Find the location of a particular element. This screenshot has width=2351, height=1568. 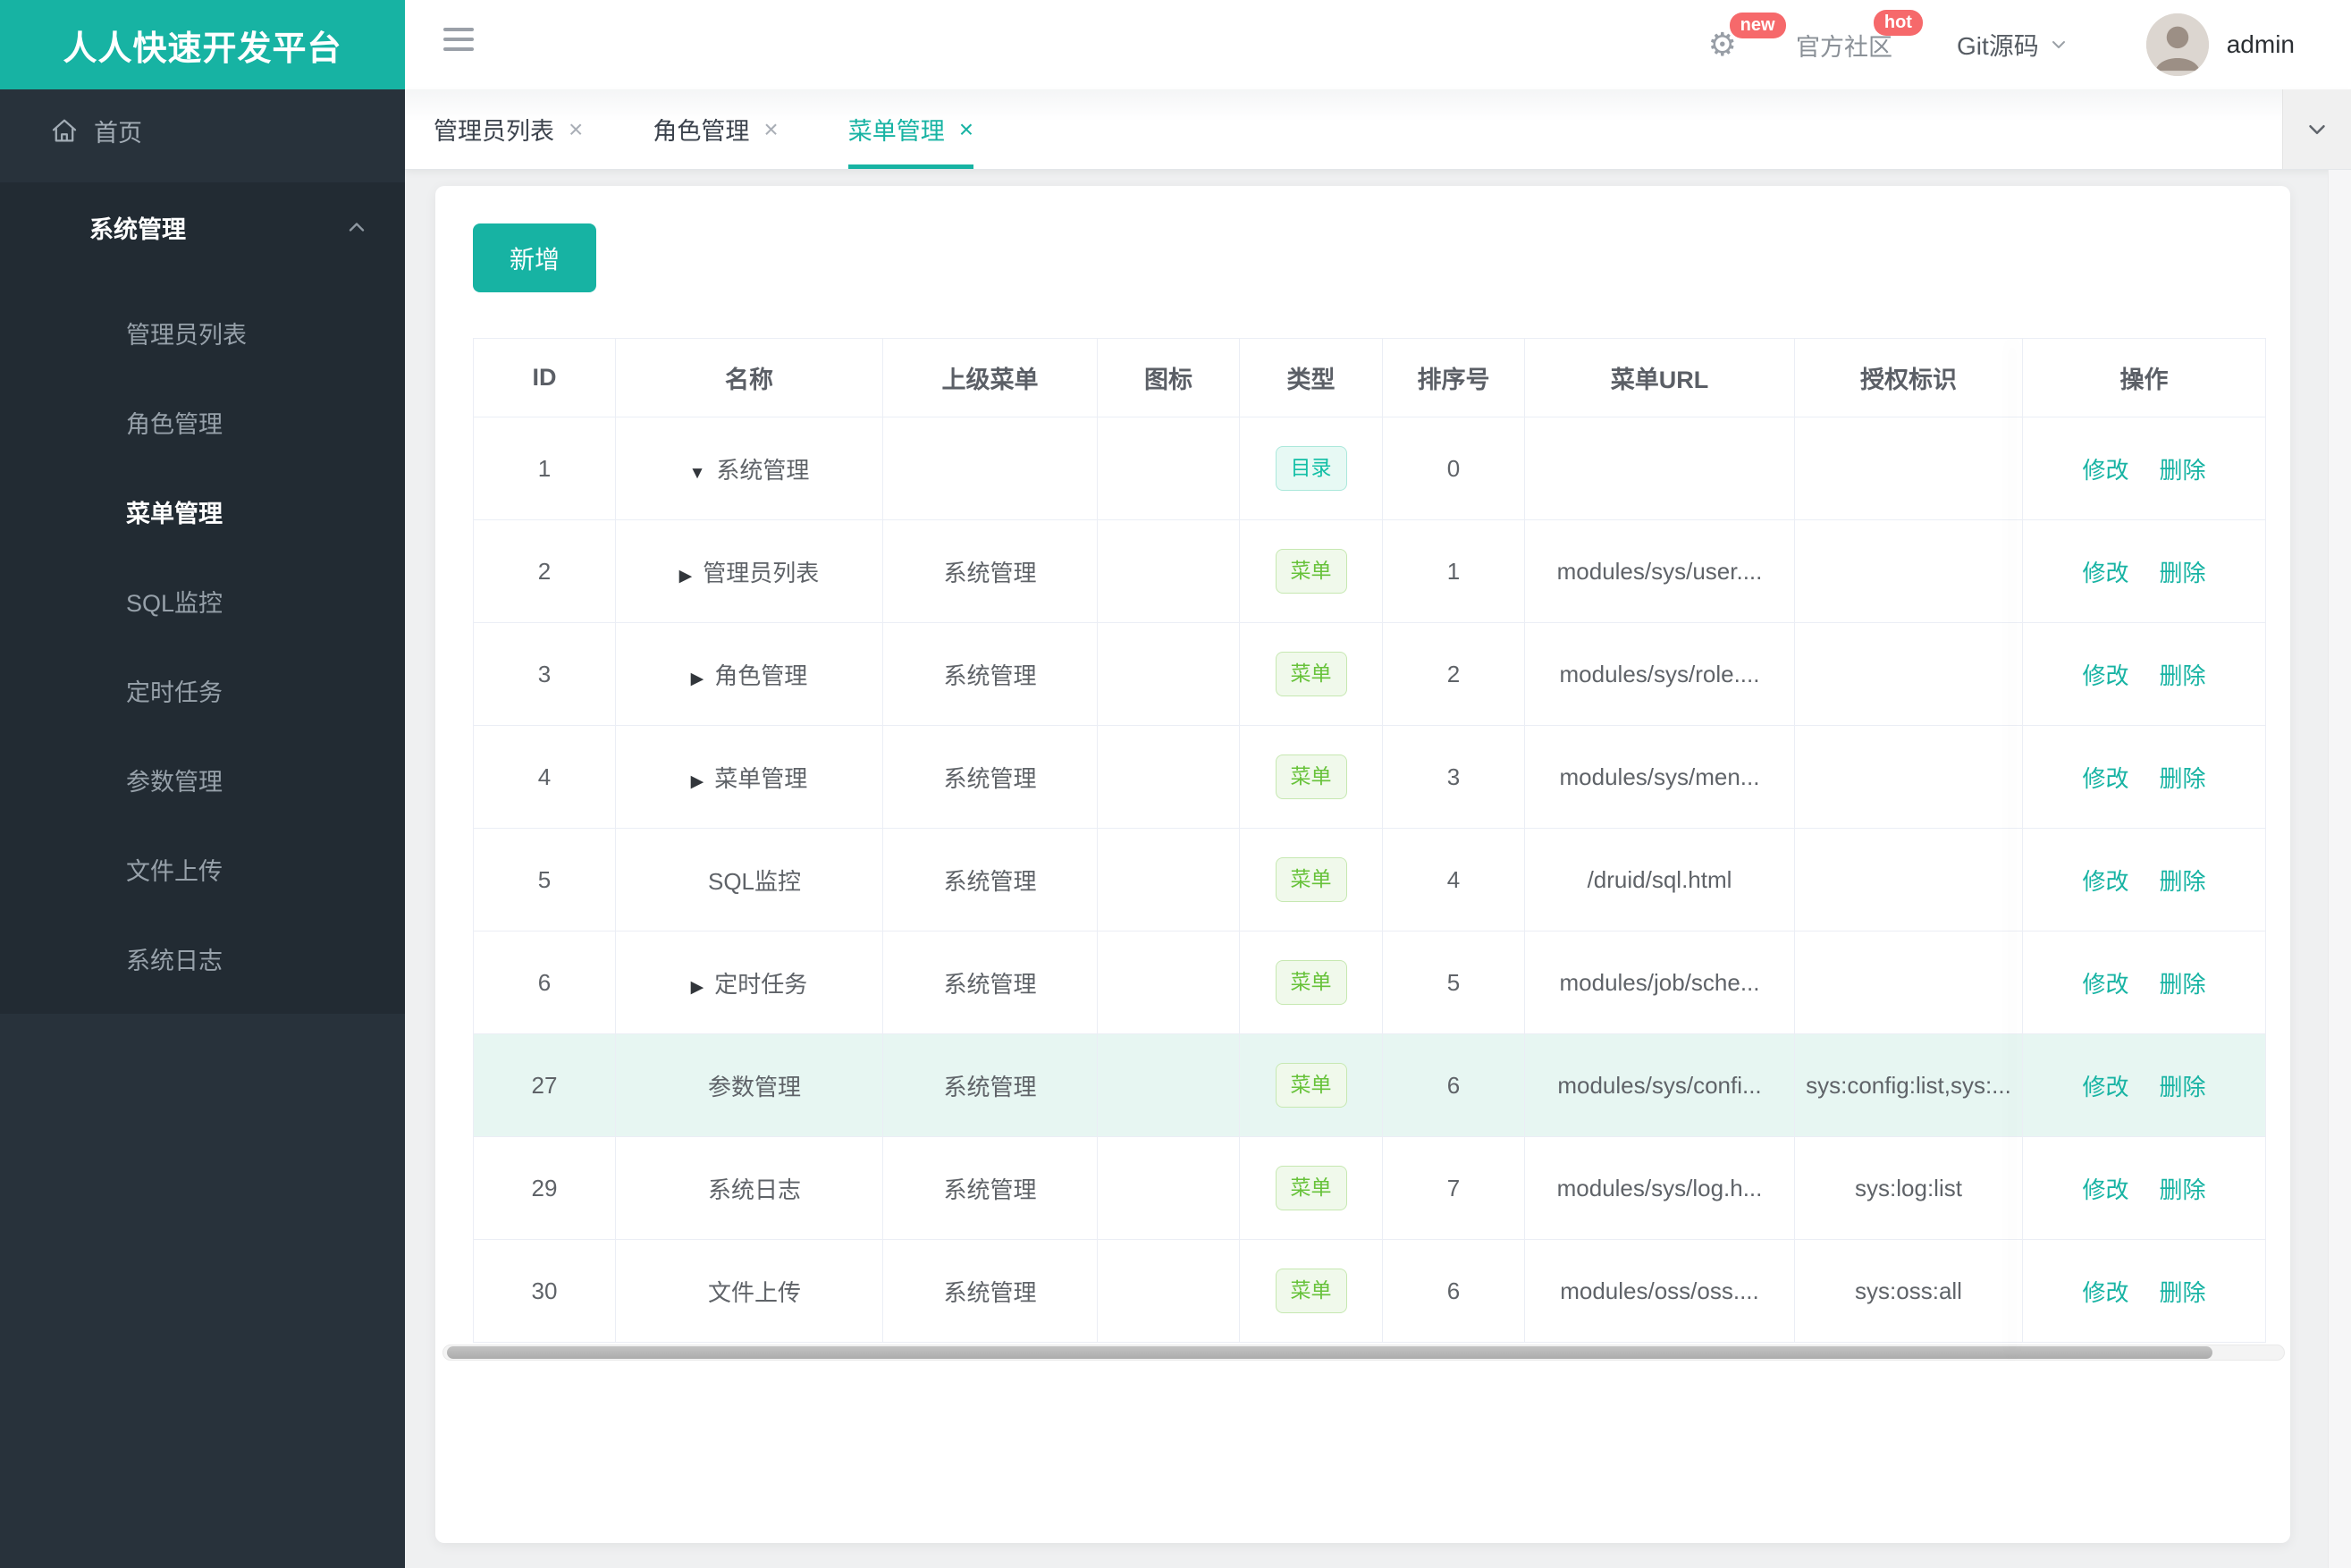

horizontal-scrollbar-thumb is located at coordinates (1329, 1352).